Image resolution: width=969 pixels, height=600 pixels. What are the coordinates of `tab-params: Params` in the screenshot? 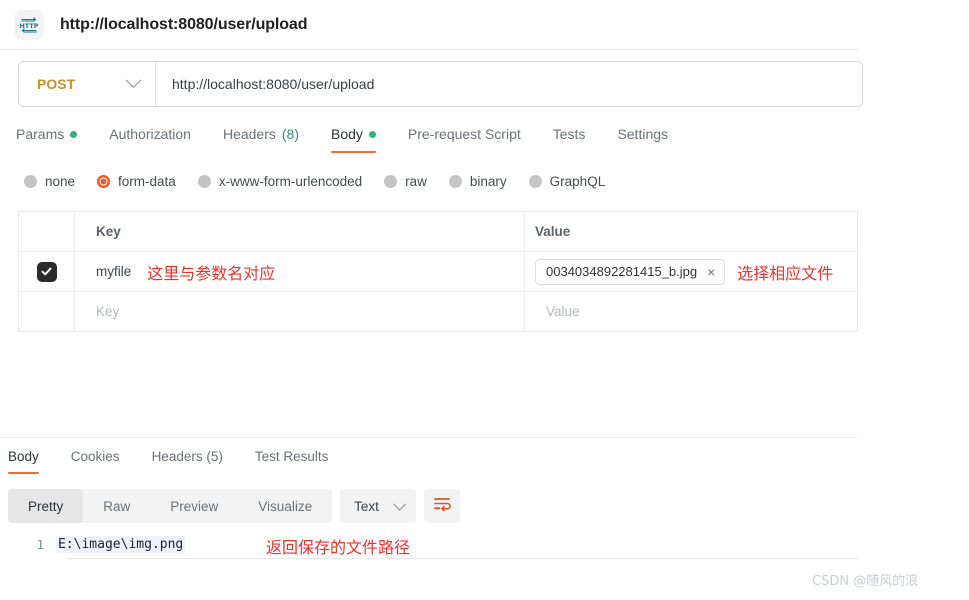 It's located at (55, 139).